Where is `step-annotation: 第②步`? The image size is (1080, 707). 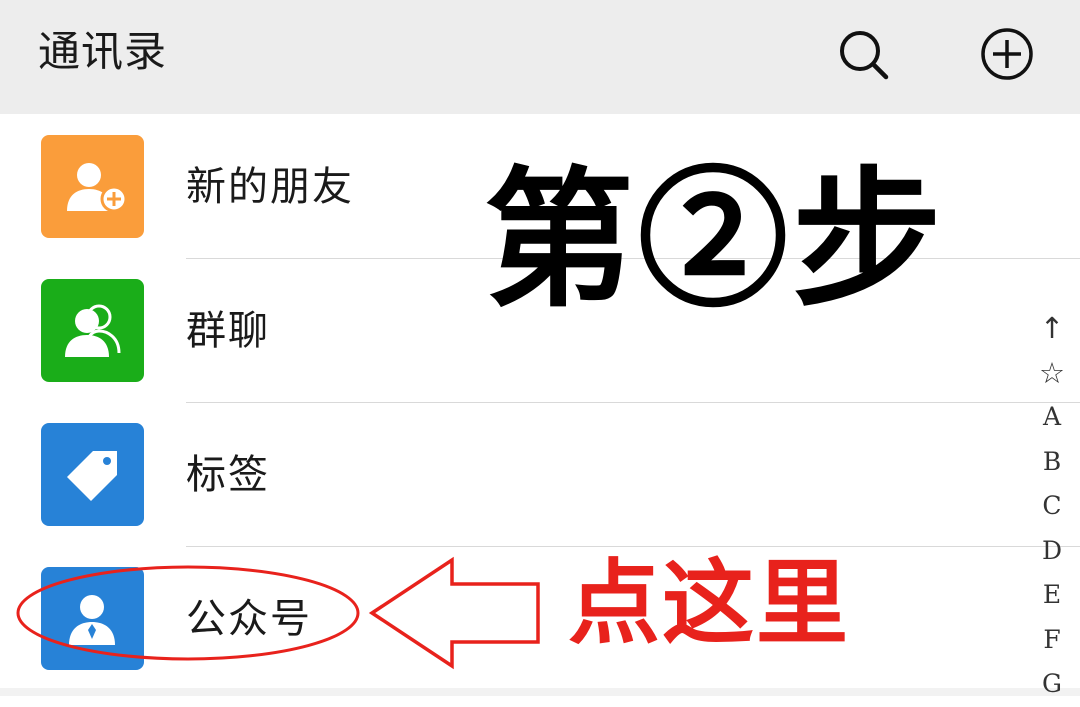
step-annotation: 第②步 is located at coordinates (715, 240).